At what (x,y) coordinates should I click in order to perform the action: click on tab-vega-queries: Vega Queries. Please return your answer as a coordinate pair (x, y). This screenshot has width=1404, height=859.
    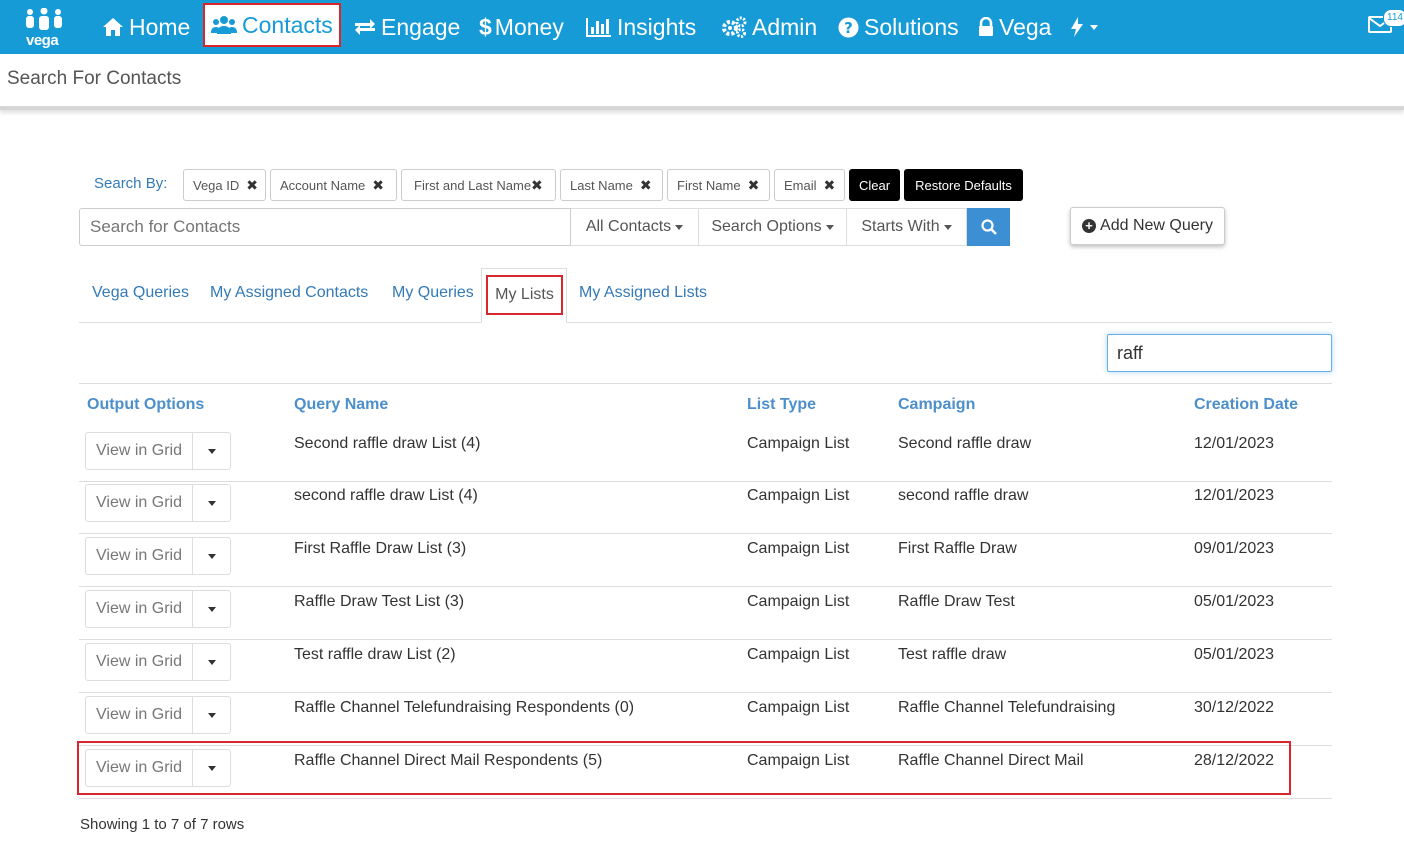
    Looking at the image, I should click on (140, 293).